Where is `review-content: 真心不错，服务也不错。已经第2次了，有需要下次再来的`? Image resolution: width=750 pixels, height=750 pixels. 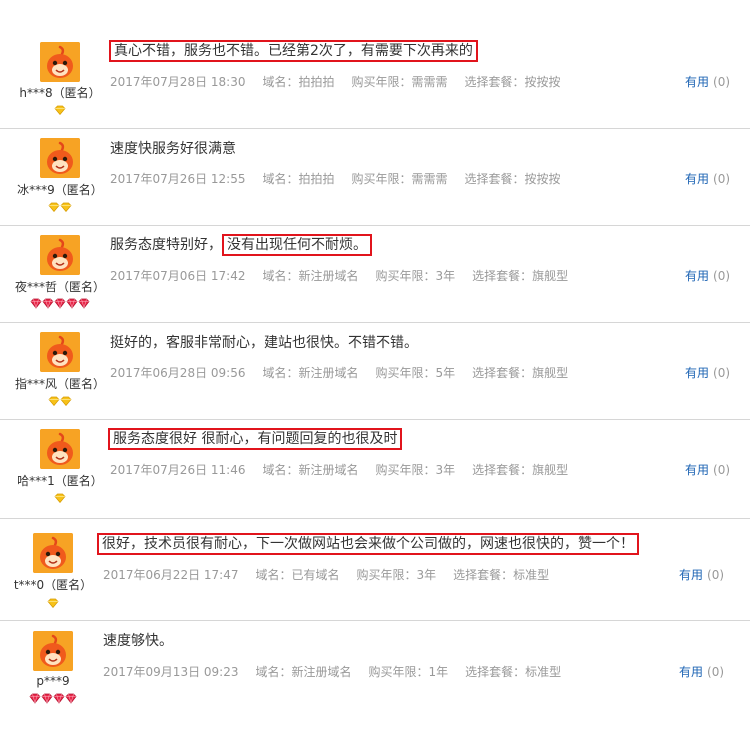
review-content: 真心不错，服务也不错。已经第2次了，有需要下次再来的 is located at coordinates (293, 51).